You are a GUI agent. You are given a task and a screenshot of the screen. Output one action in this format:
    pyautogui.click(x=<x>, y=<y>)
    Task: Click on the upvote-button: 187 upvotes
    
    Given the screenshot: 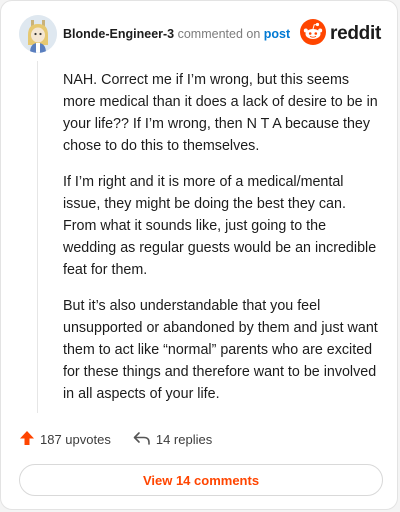 What is the action you would take?
    pyautogui.click(x=65, y=439)
    